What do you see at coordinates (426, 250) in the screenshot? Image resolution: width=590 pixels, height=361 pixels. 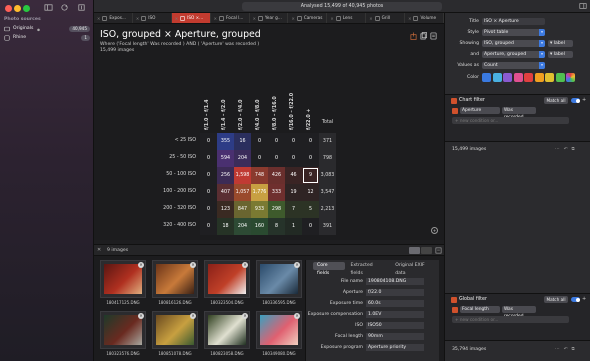 I see `list-view-icon` at bounding box center [426, 250].